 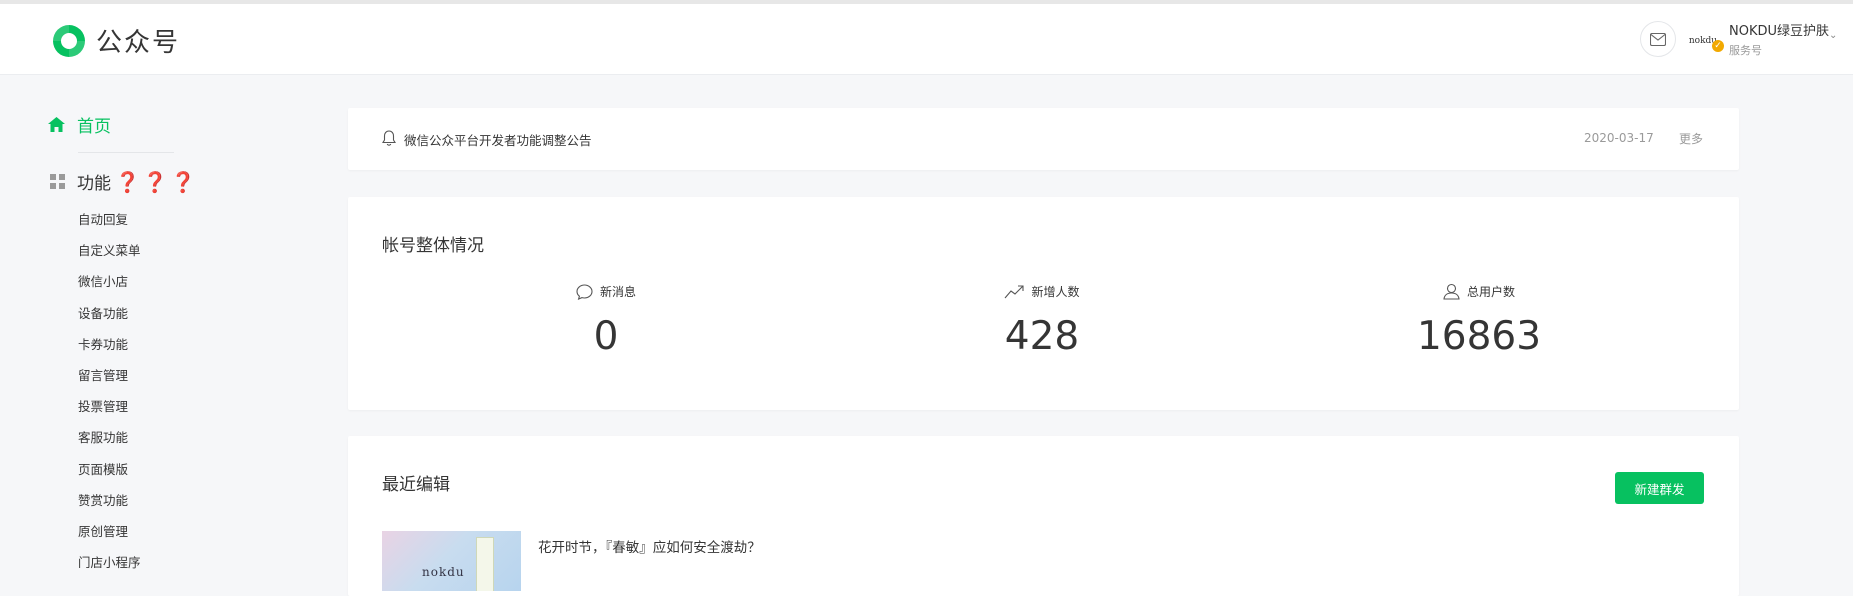 What do you see at coordinates (1451, 291) in the screenshot?
I see `user-icon` at bounding box center [1451, 291].